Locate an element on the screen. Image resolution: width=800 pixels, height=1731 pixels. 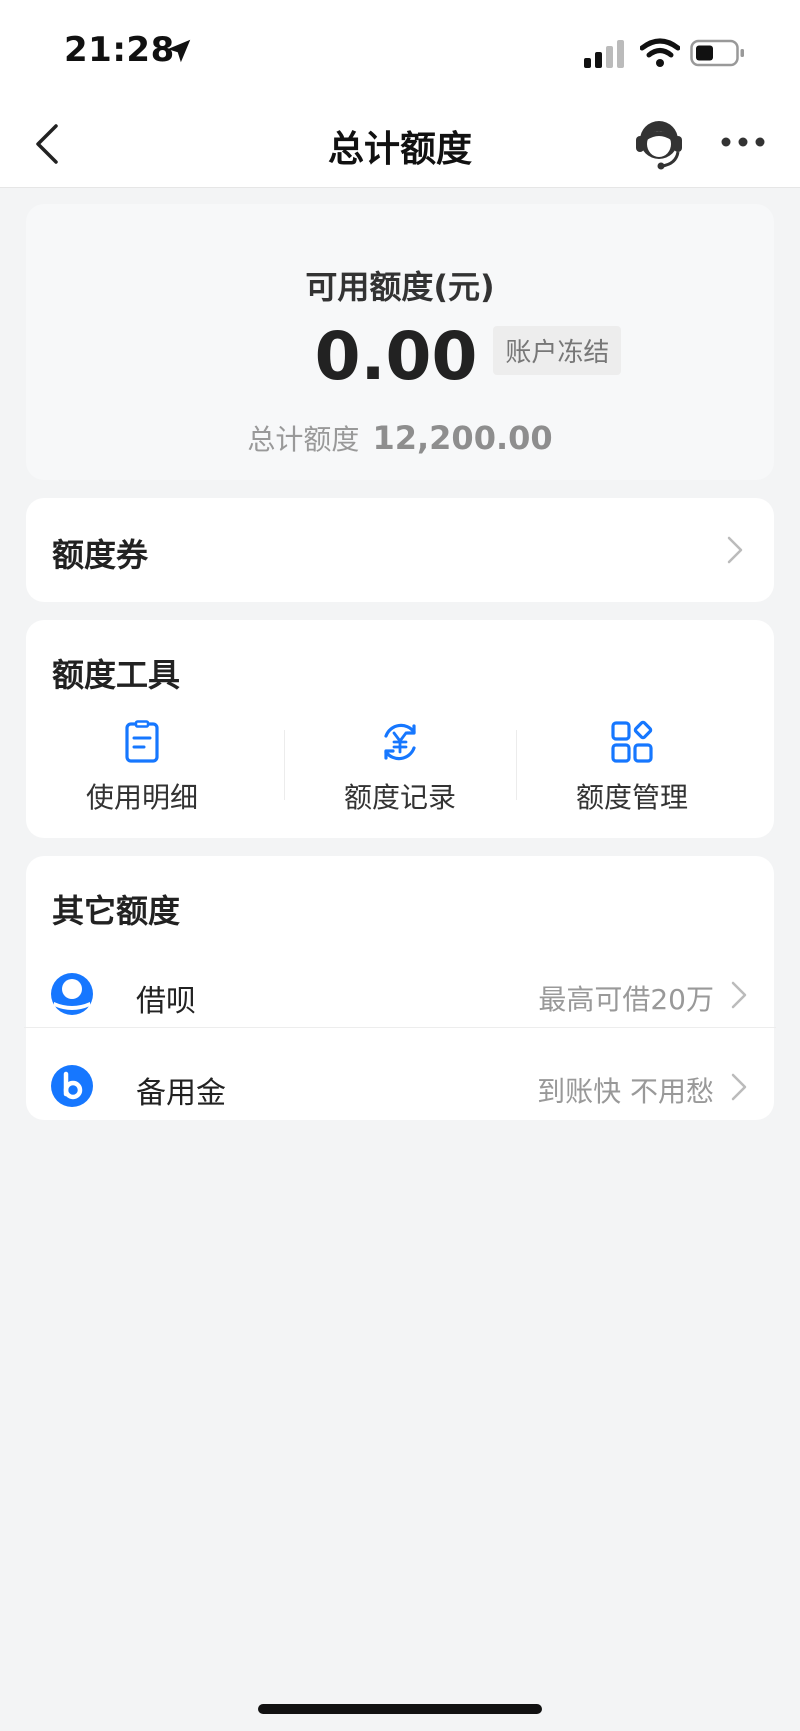
row-hint: 最高可借20万 is located at coordinates (626, 999).